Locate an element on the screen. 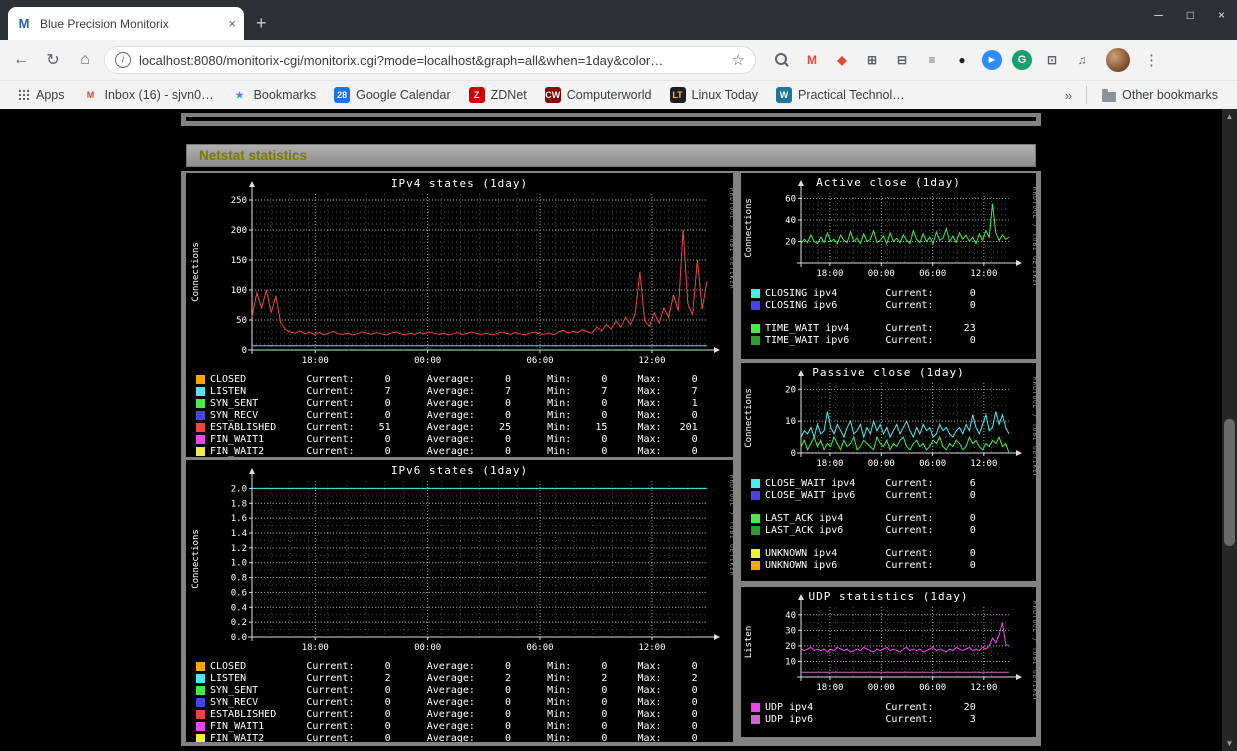  gmail-extension-icon: M is located at coordinates (812, 60).